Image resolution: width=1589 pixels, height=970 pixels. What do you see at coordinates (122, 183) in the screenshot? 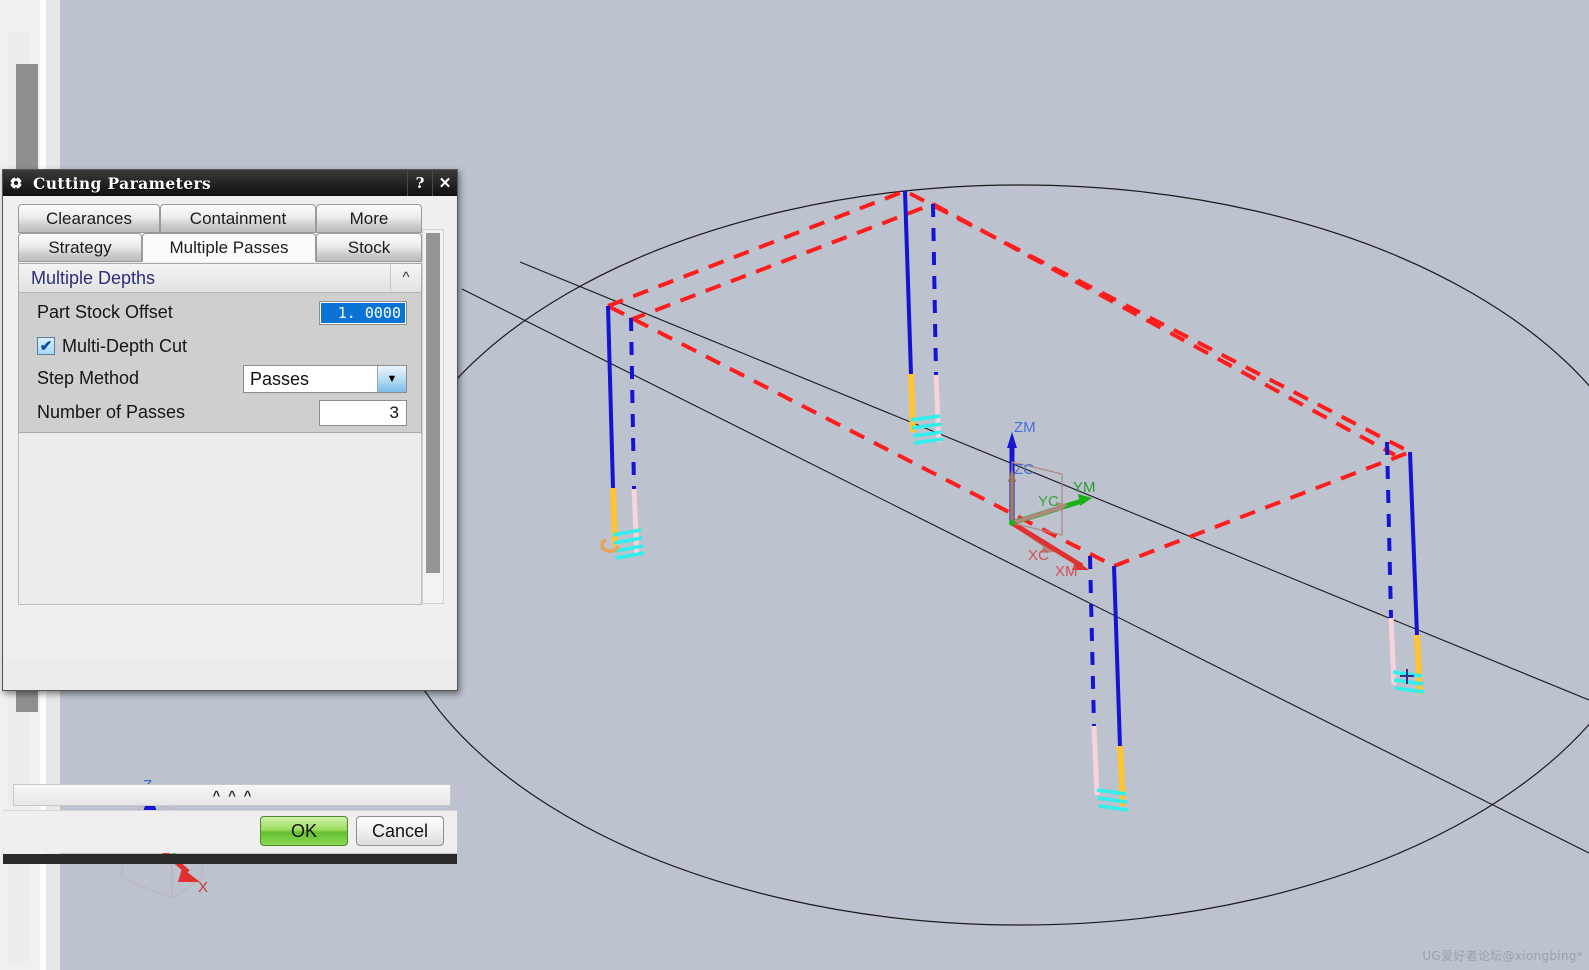
I see `dialog-title: Cutting Parameters` at bounding box center [122, 183].